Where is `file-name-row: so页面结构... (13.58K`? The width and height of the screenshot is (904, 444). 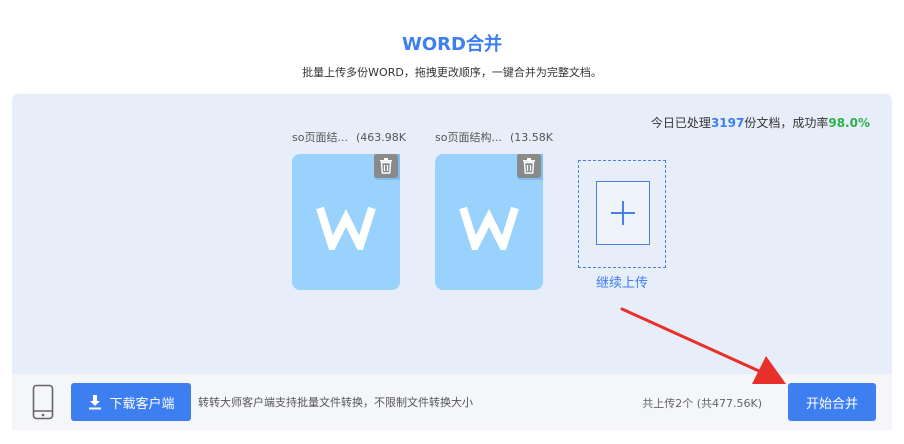
file-name-row: so页面结构... (13.58K is located at coordinates (495, 138).